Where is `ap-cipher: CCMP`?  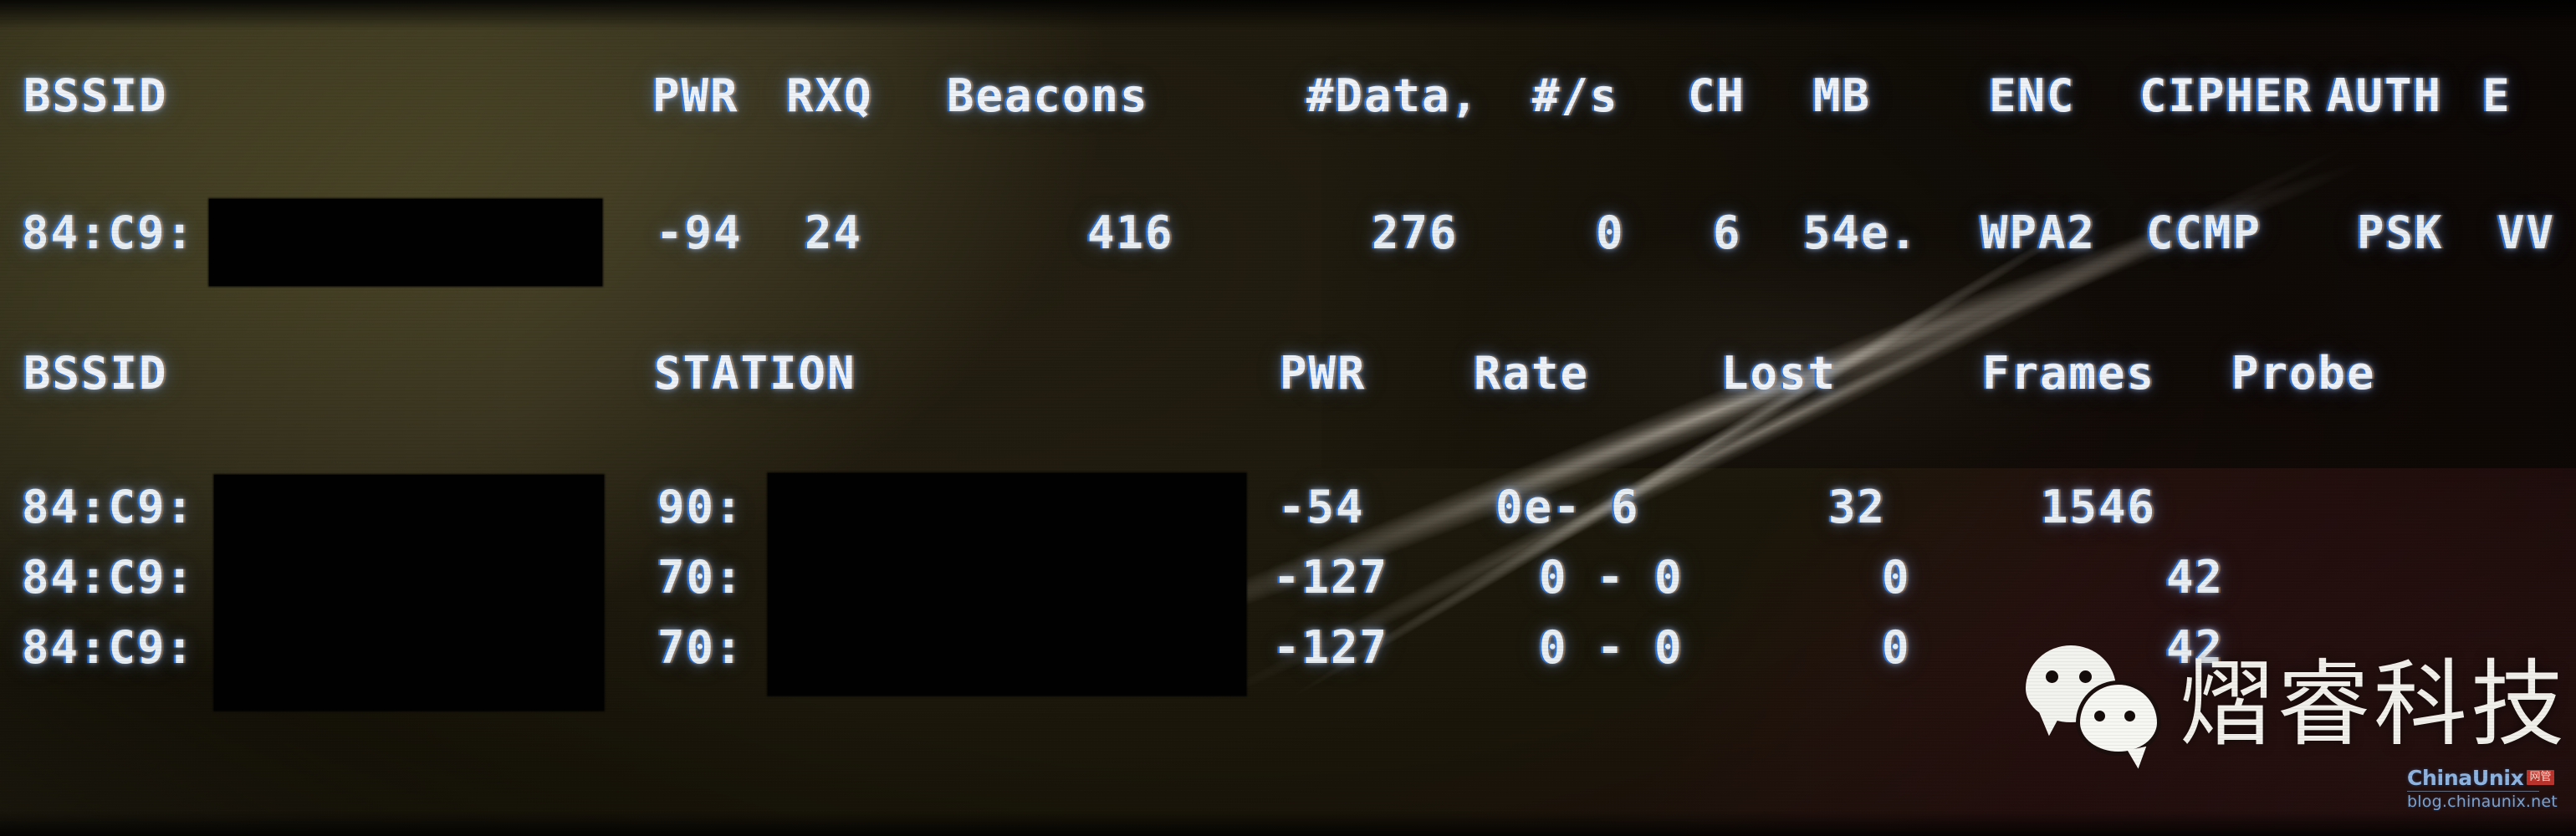
ap-cipher: CCMP is located at coordinates (2204, 233).